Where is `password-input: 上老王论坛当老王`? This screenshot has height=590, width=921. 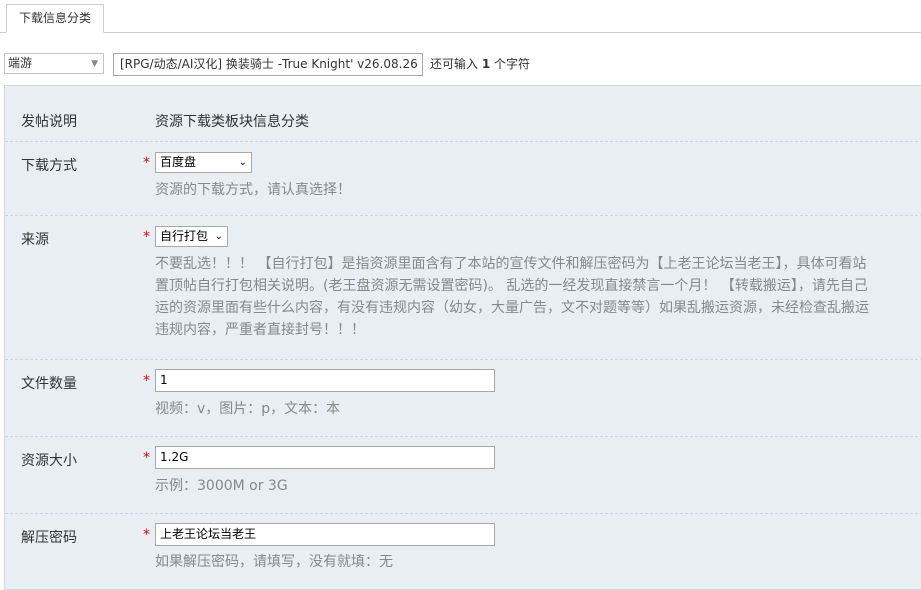 password-input: 上老王论坛当老王 is located at coordinates (325, 534).